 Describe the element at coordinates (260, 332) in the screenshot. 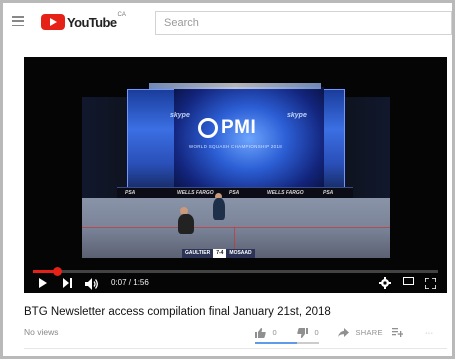

I see `thumbs-up-icon` at that location.